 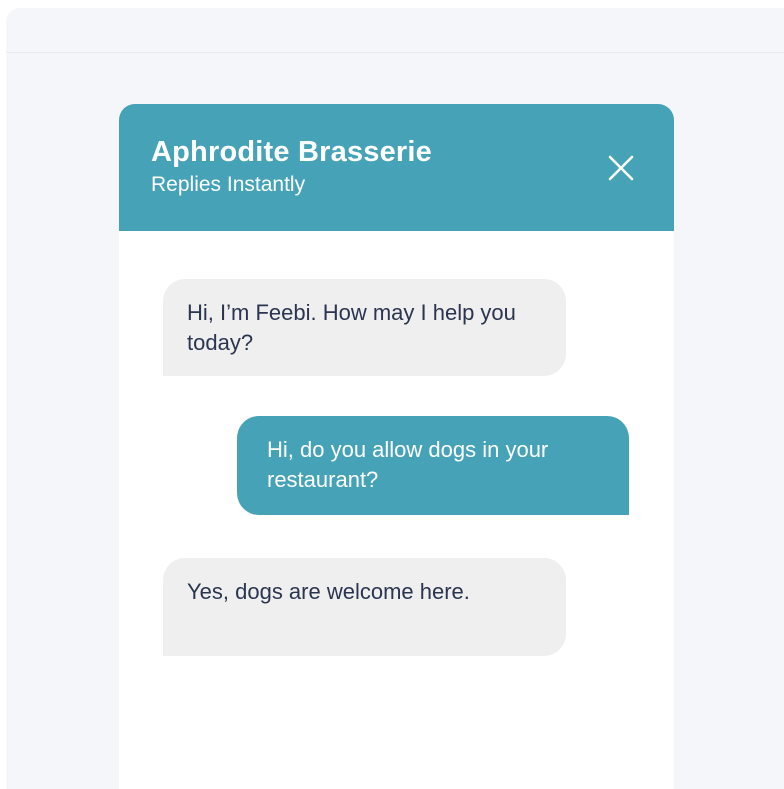 I want to click on chat-header: Aphrodite Brasserie Replies Instantly, so click(x=396, y=167).